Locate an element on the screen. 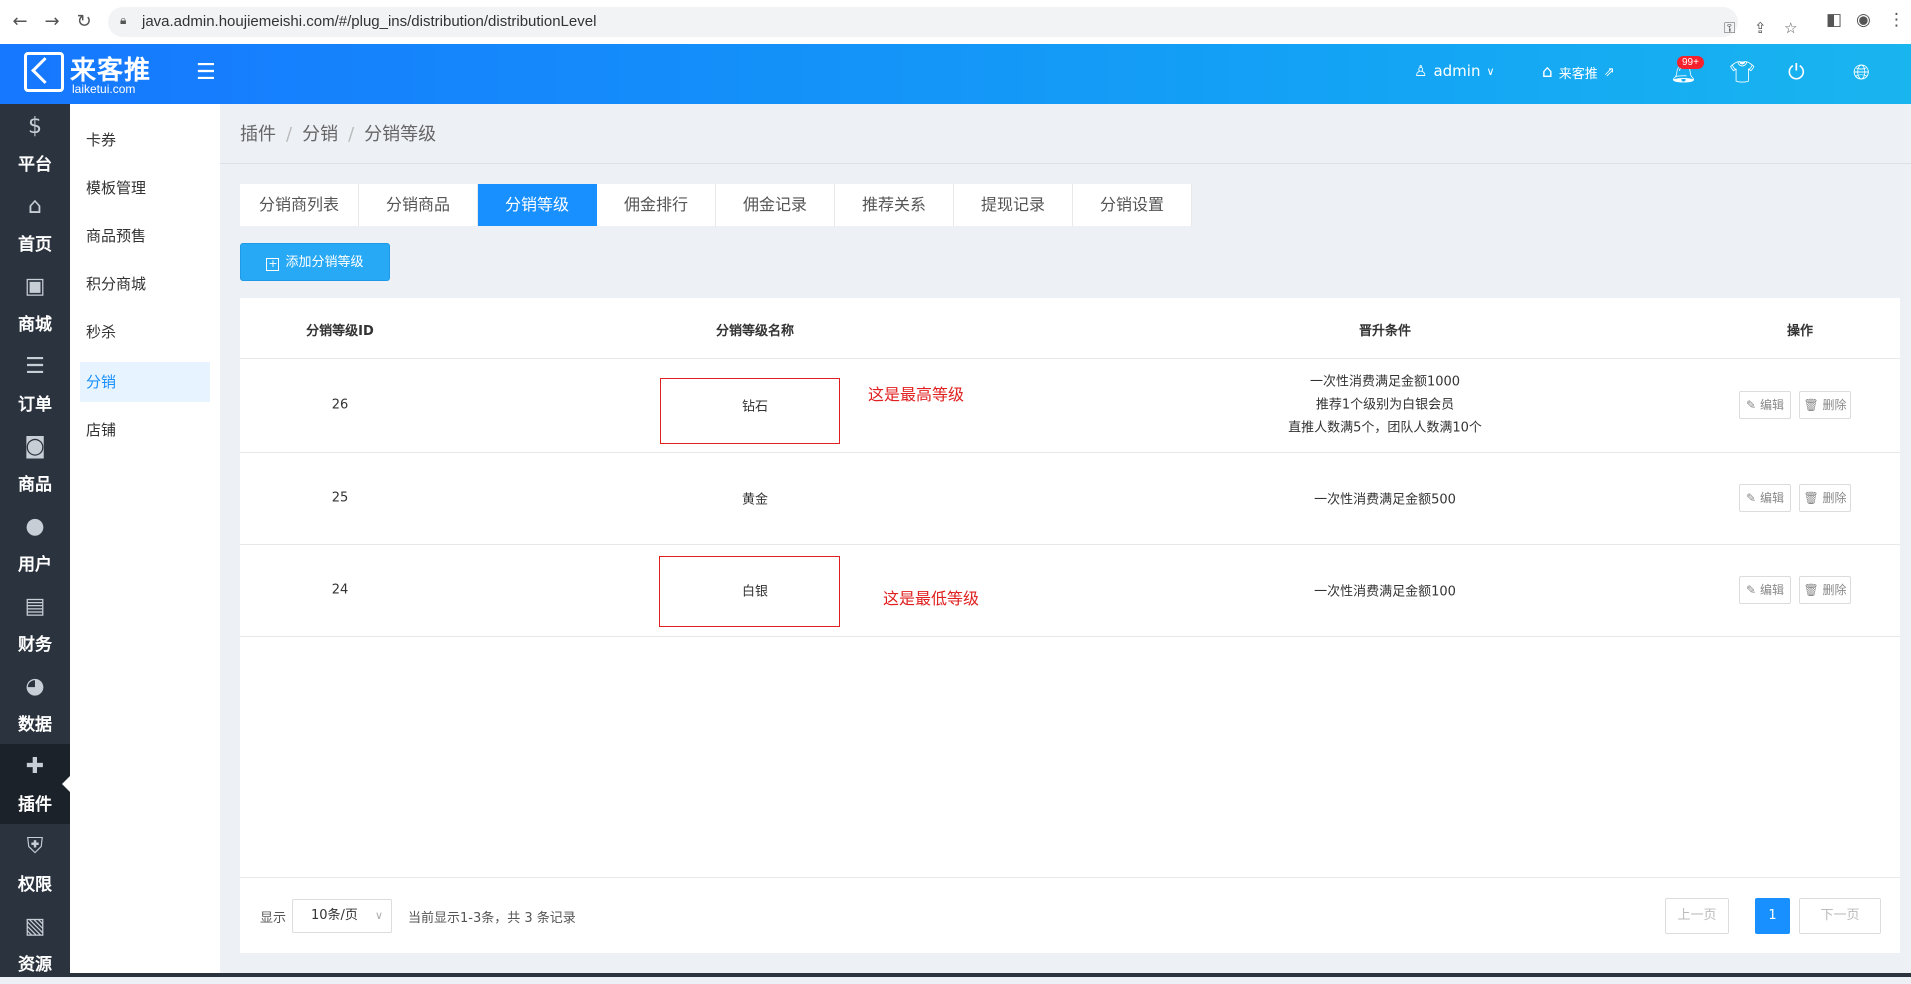 The image size is (1911, 984). sidebar-item-label: 平台 is located at coordinates (35, 165).